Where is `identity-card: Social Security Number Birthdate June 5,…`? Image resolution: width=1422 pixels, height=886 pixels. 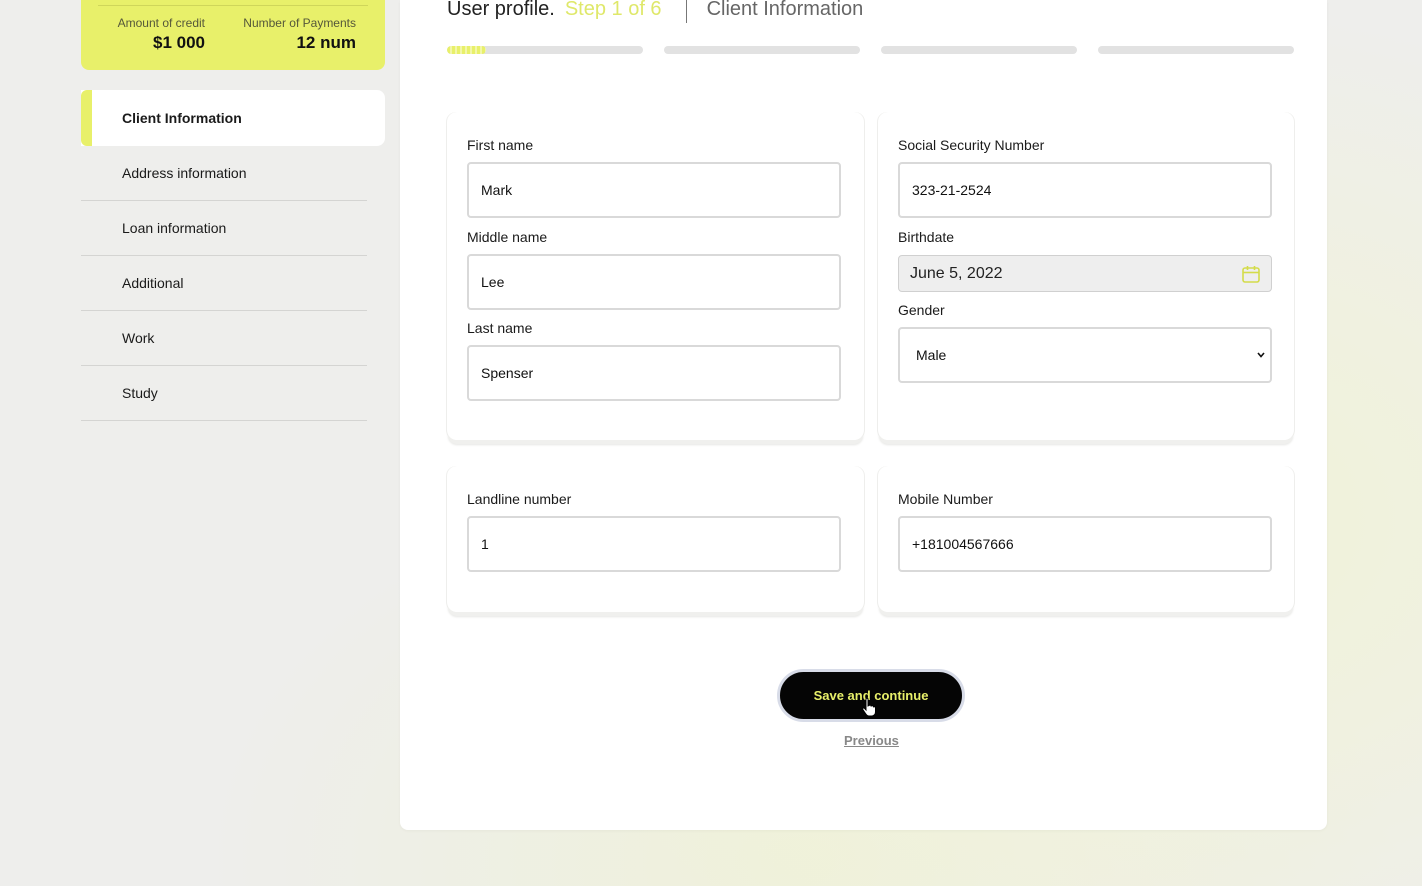
identity-card: Social Security Number Birthdate June 5,… is located at coordinates (1086, 276).